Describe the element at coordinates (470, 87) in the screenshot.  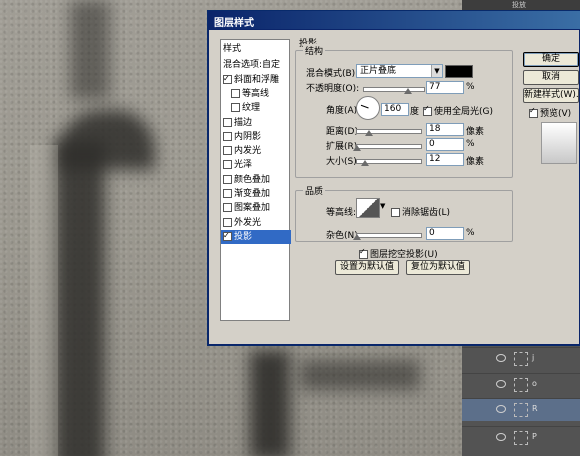
I see `opacity-unit: %` at that location.